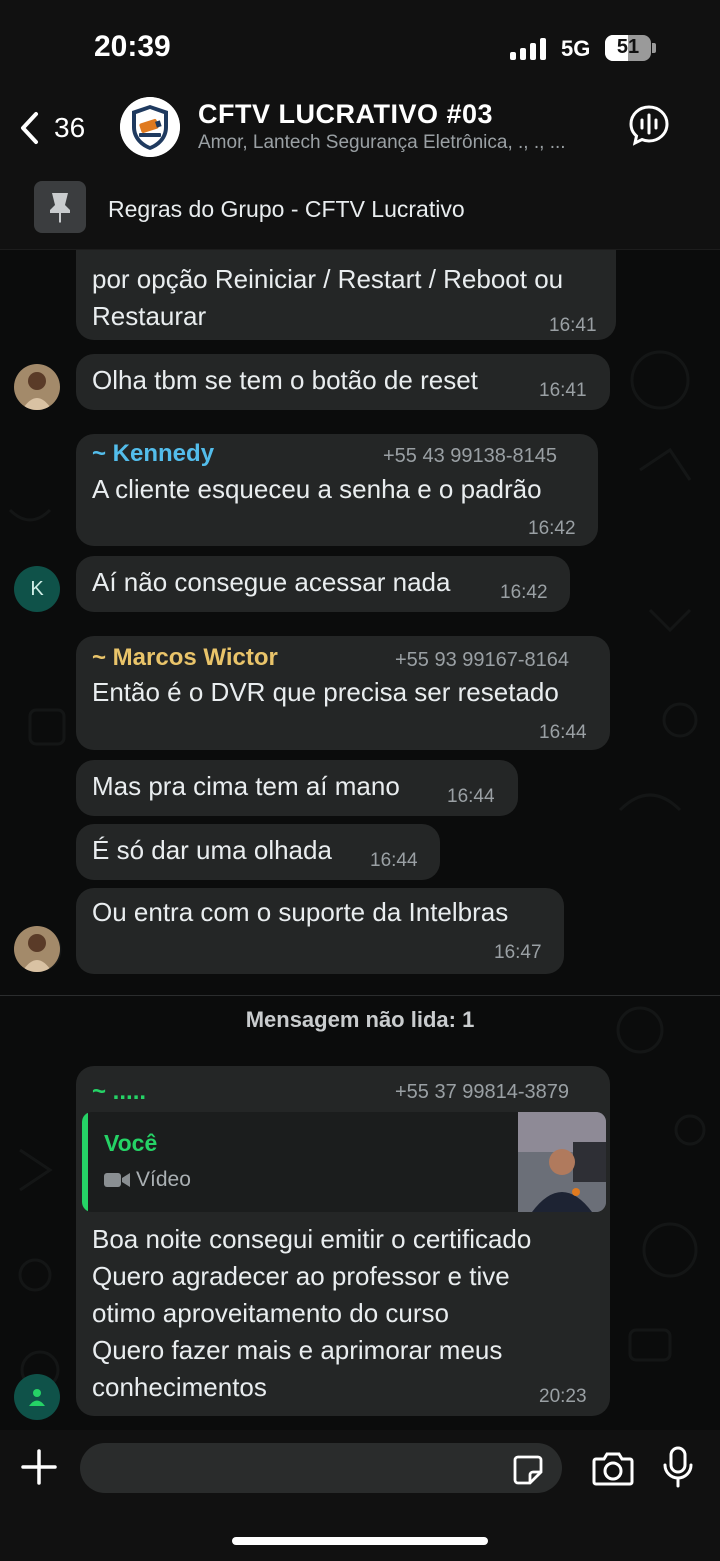  I want to click on sender-avatar: K, so click(37, 589).